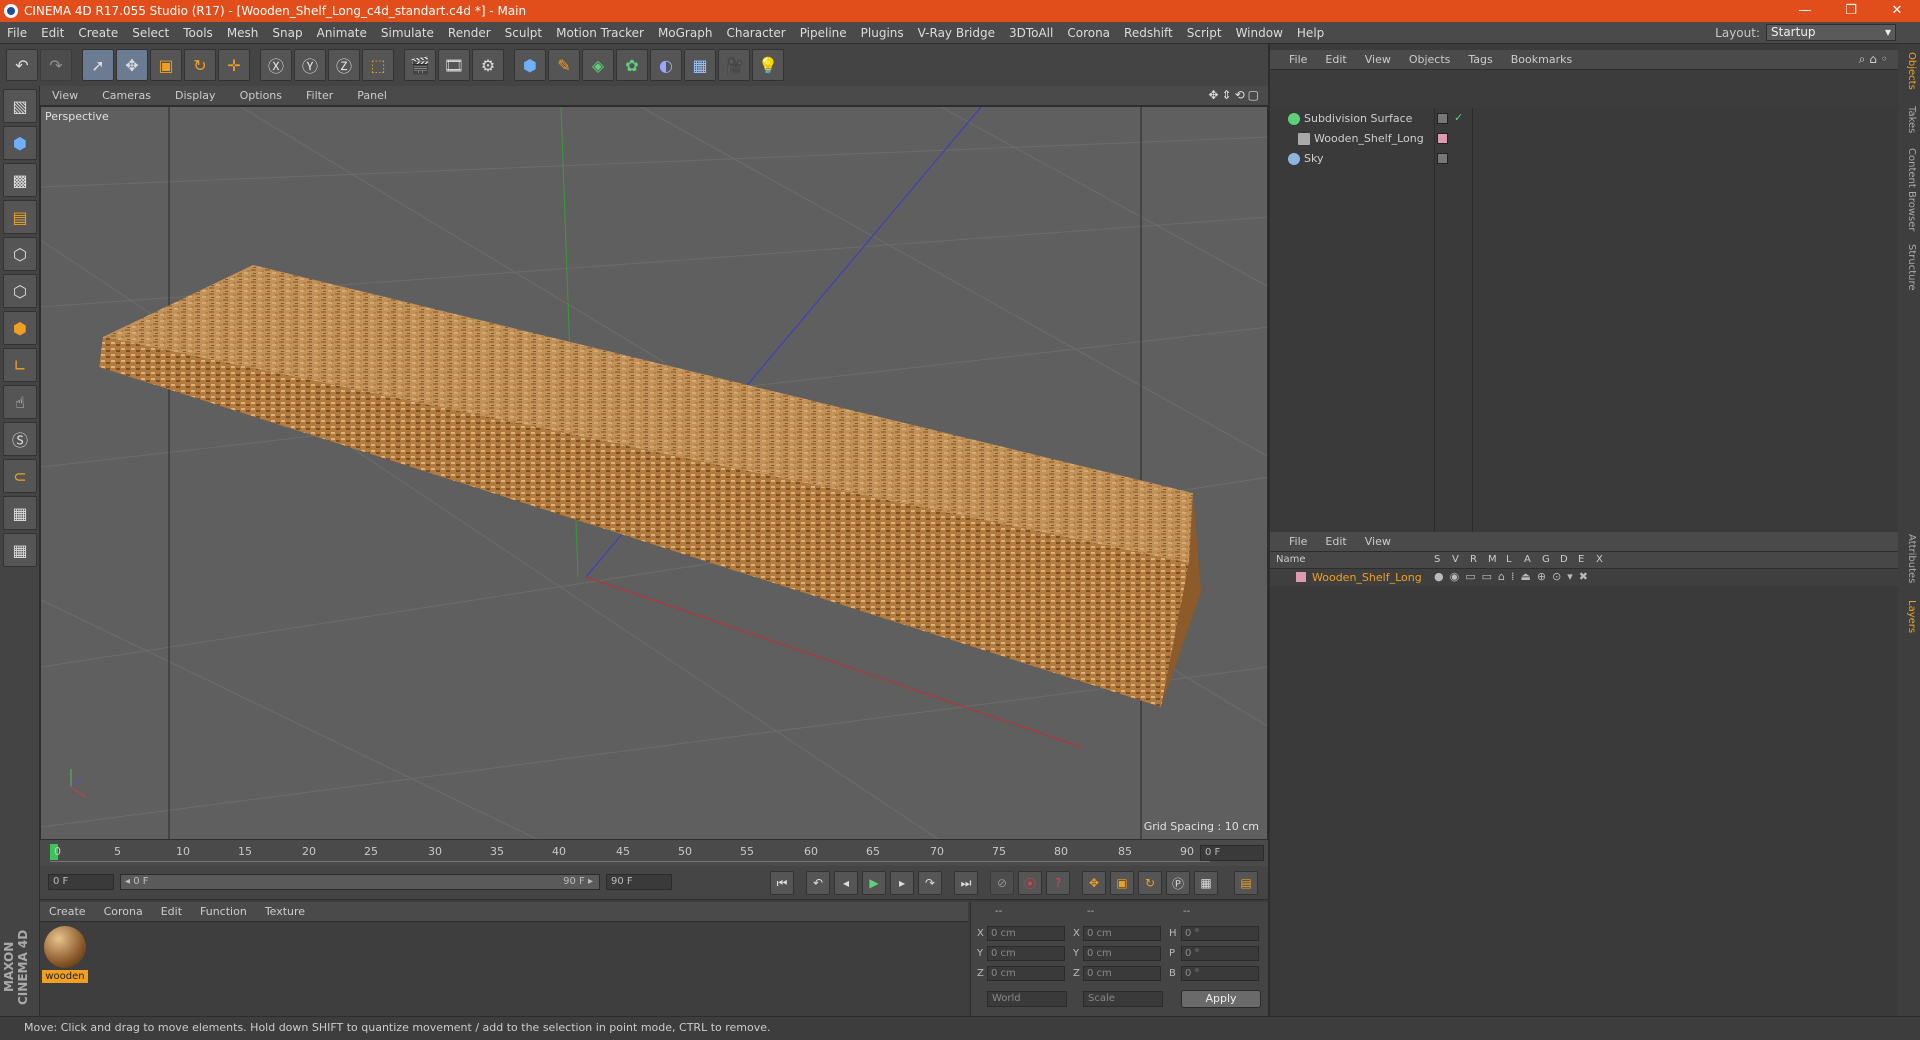  What do you see at coordinates (1367, 577) in the screenshot?
I see `layer-name: Wooden_Shelf_Long` at bounding box center [1367, 577].